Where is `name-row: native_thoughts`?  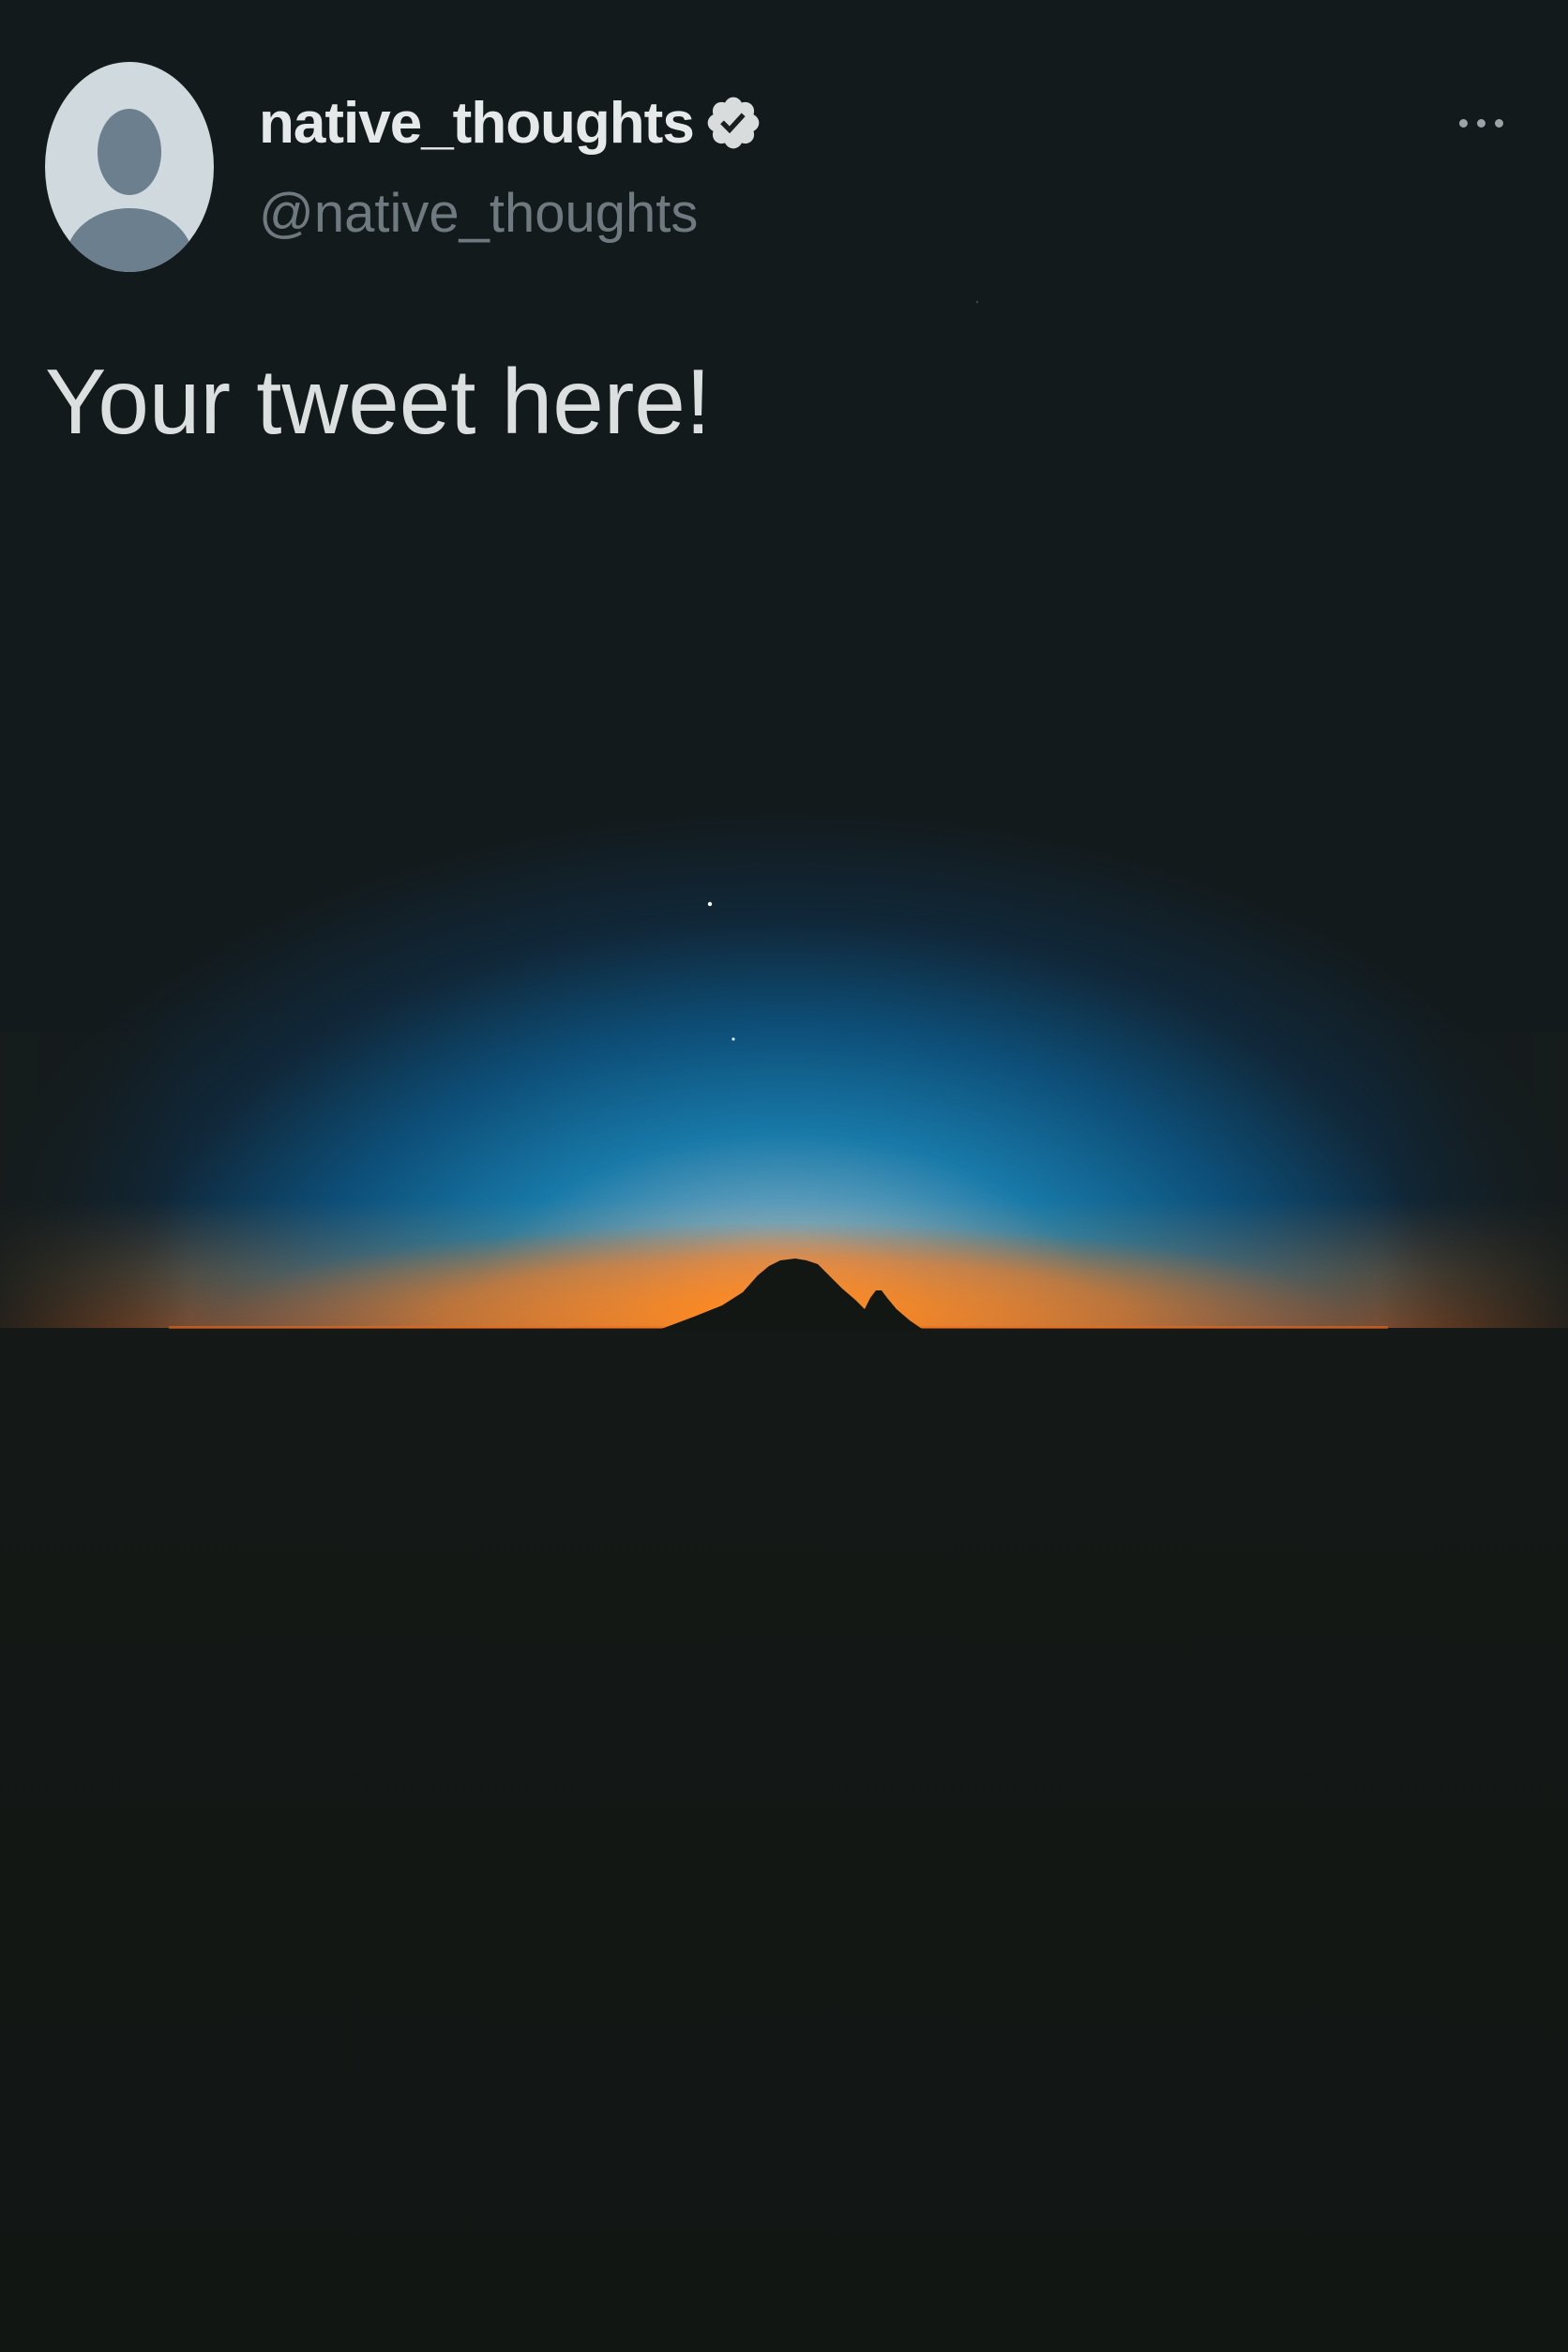 name-row: native_thoughts is located at coordinates (511, 123).